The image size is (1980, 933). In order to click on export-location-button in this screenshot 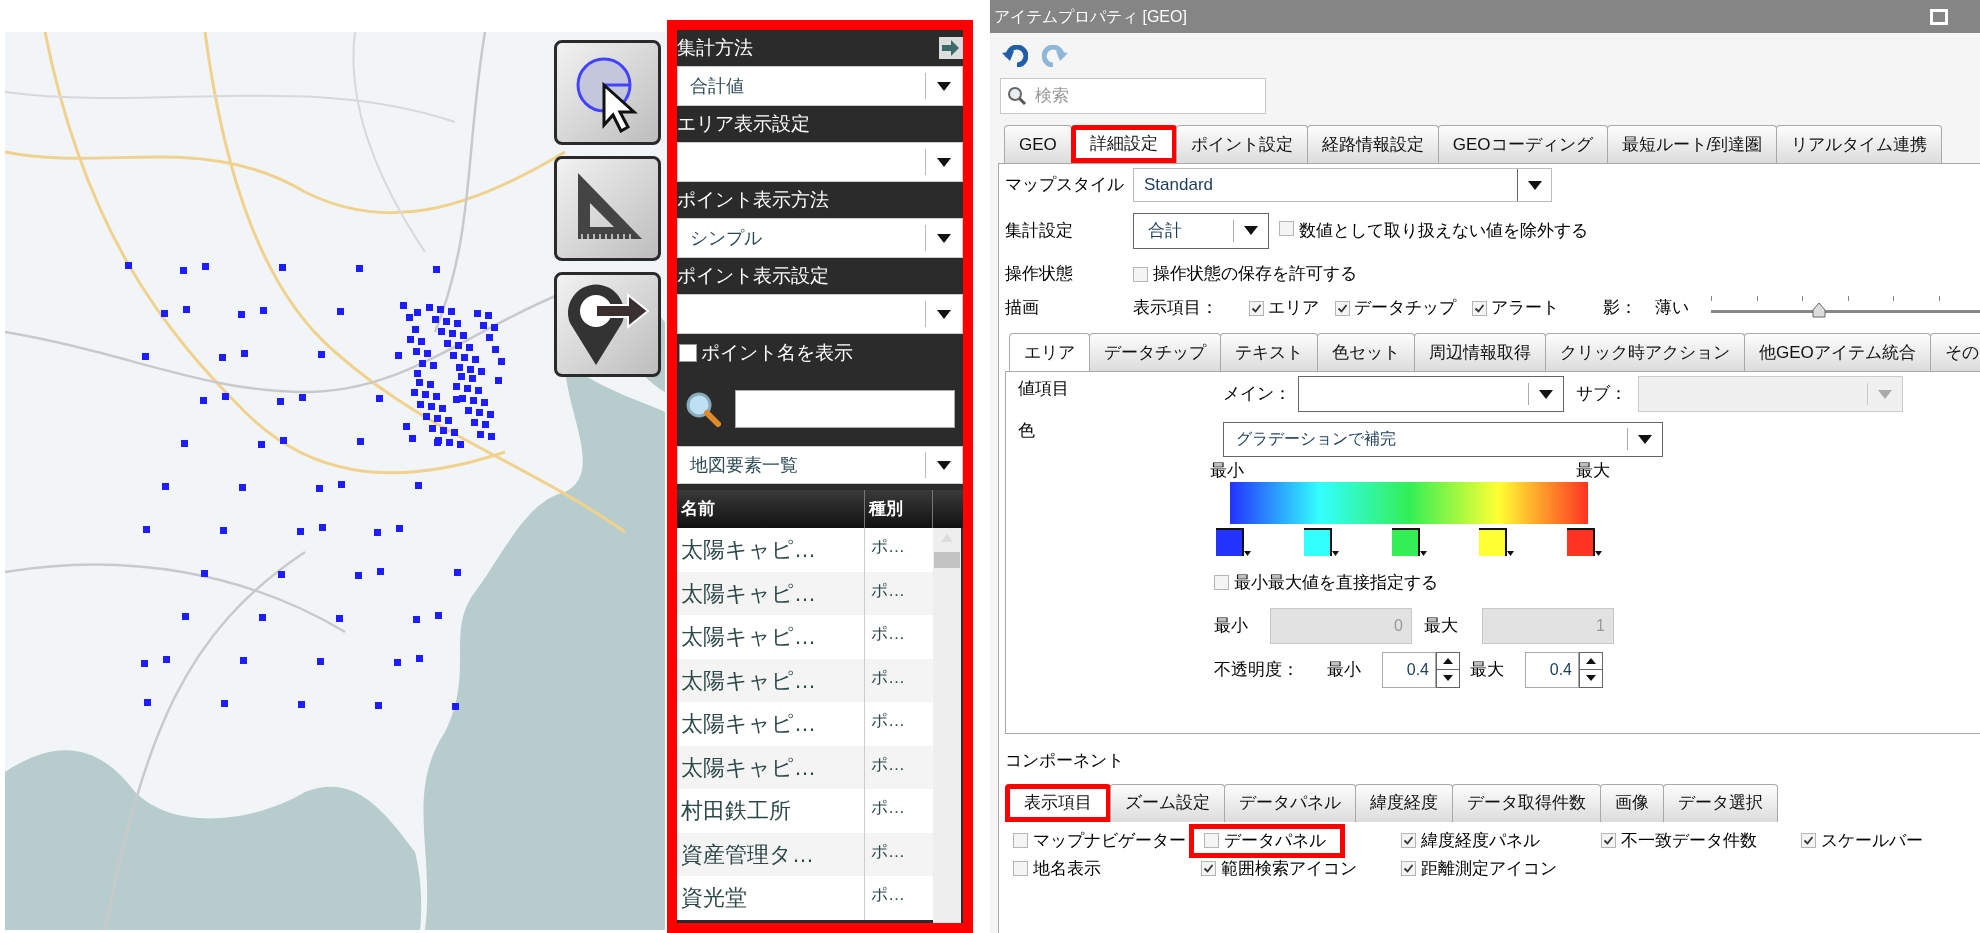, I will do `click(607, 324)`.